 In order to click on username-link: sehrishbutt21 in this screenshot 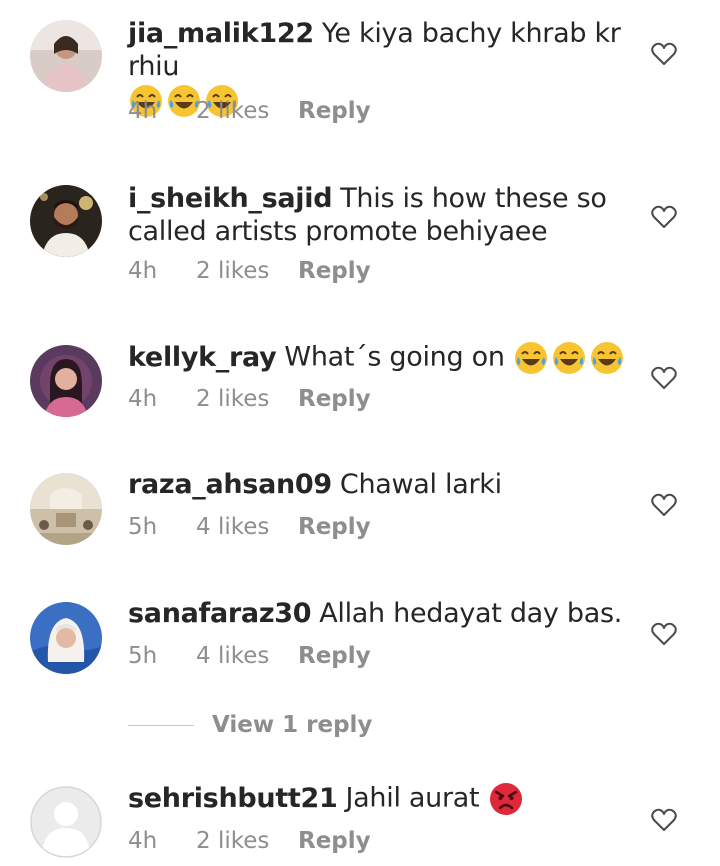, I will do `click(233, 798)`.